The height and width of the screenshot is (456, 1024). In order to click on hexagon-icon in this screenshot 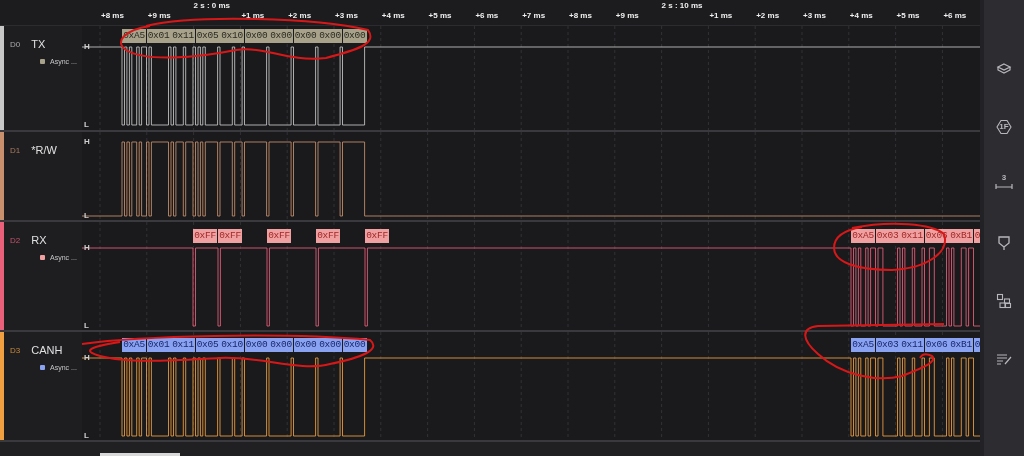, I will do `click(1004, 127)`.